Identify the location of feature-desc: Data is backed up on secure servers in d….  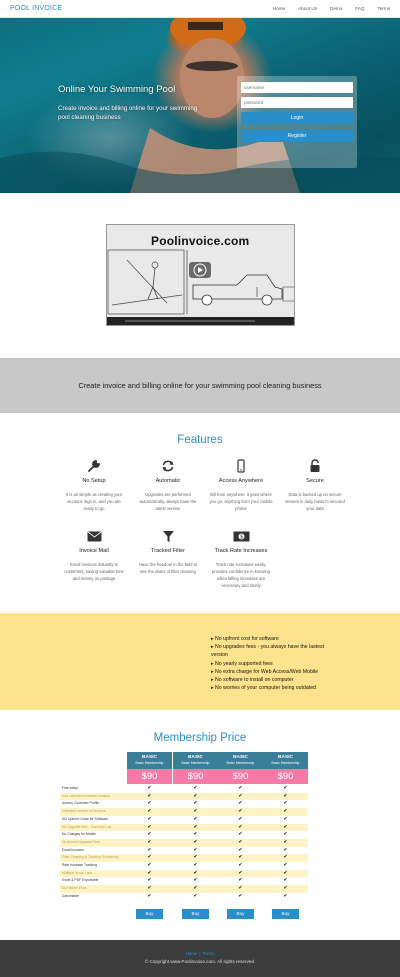
(315, 501).